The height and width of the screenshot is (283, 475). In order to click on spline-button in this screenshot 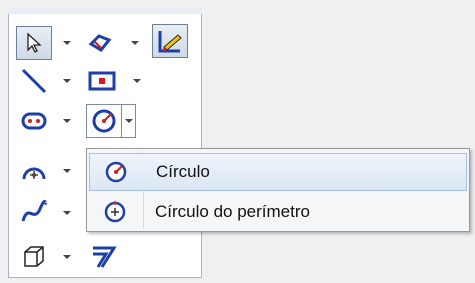, I will do `click(34, 213)`.